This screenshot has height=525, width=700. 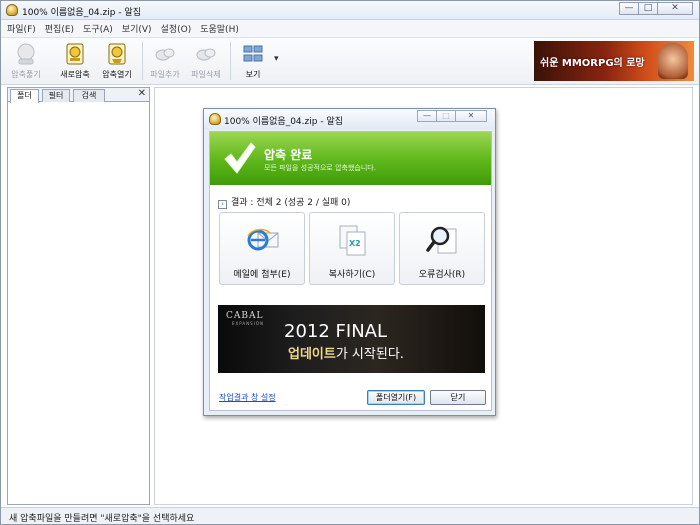 I want to click on dialog-close-action-button: 닫기, so click(x=458, y=397).